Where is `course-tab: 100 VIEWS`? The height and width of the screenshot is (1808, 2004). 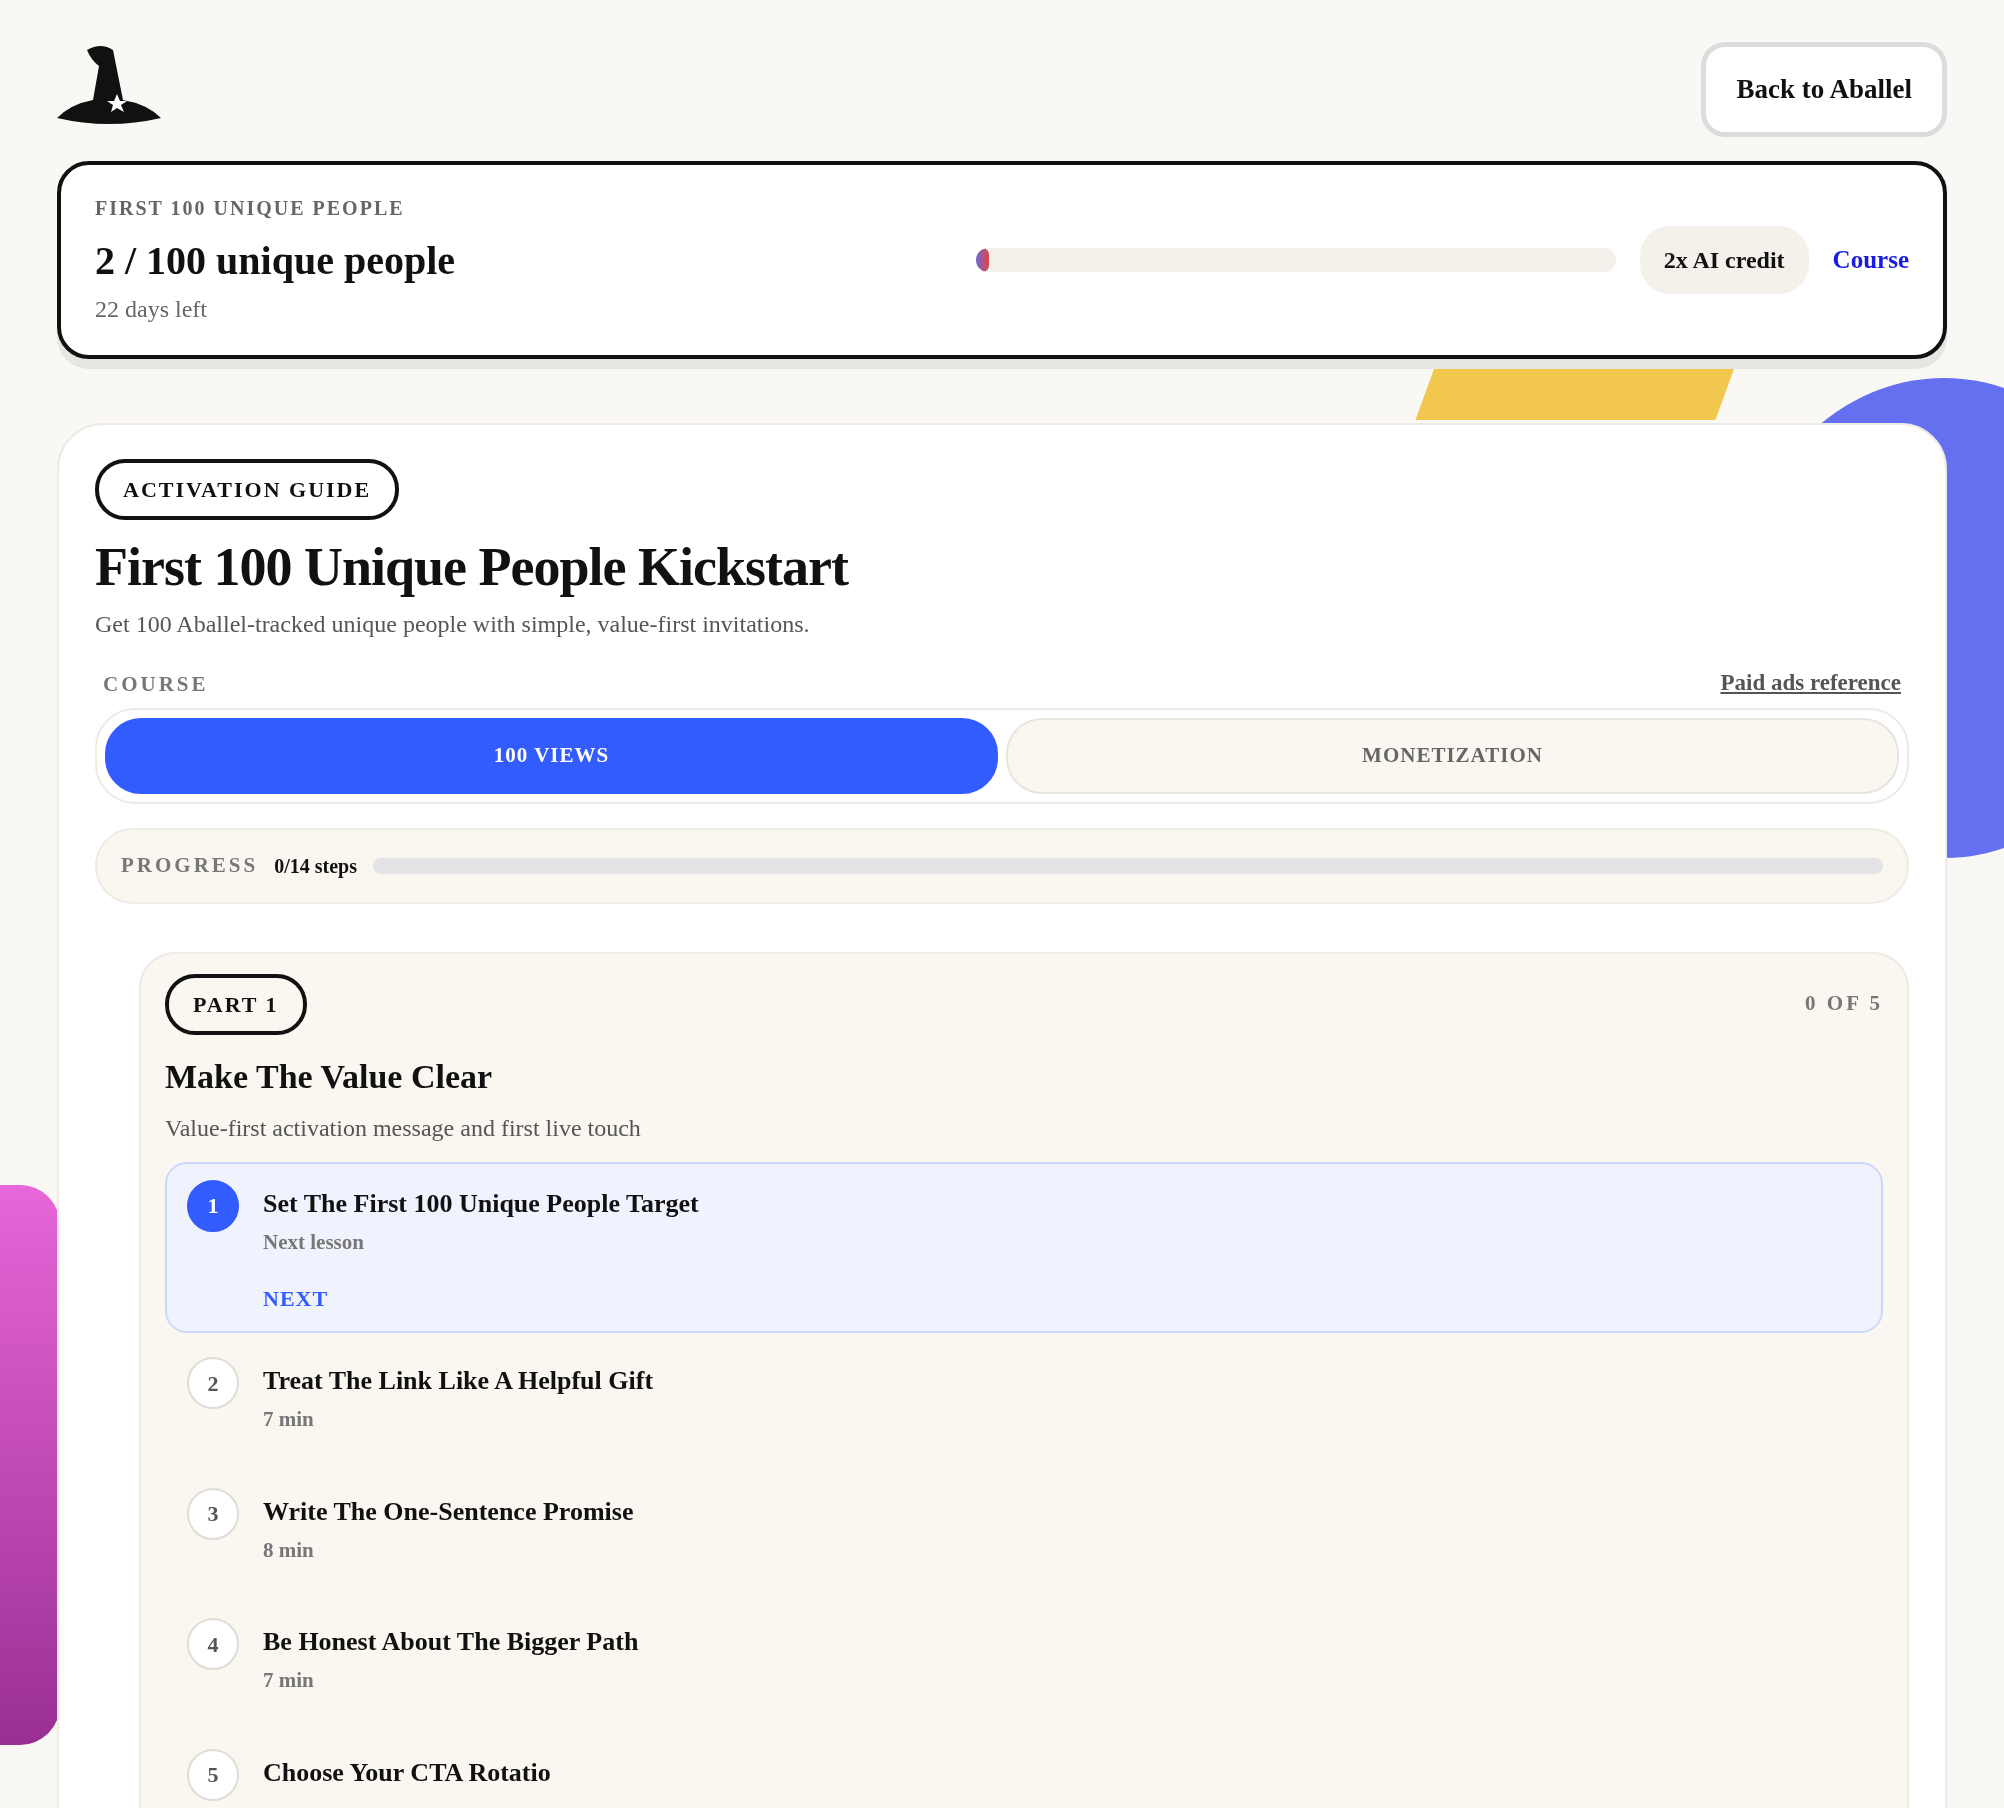 course-tab: 100 VIEWS is located at coordinates (551, 756).